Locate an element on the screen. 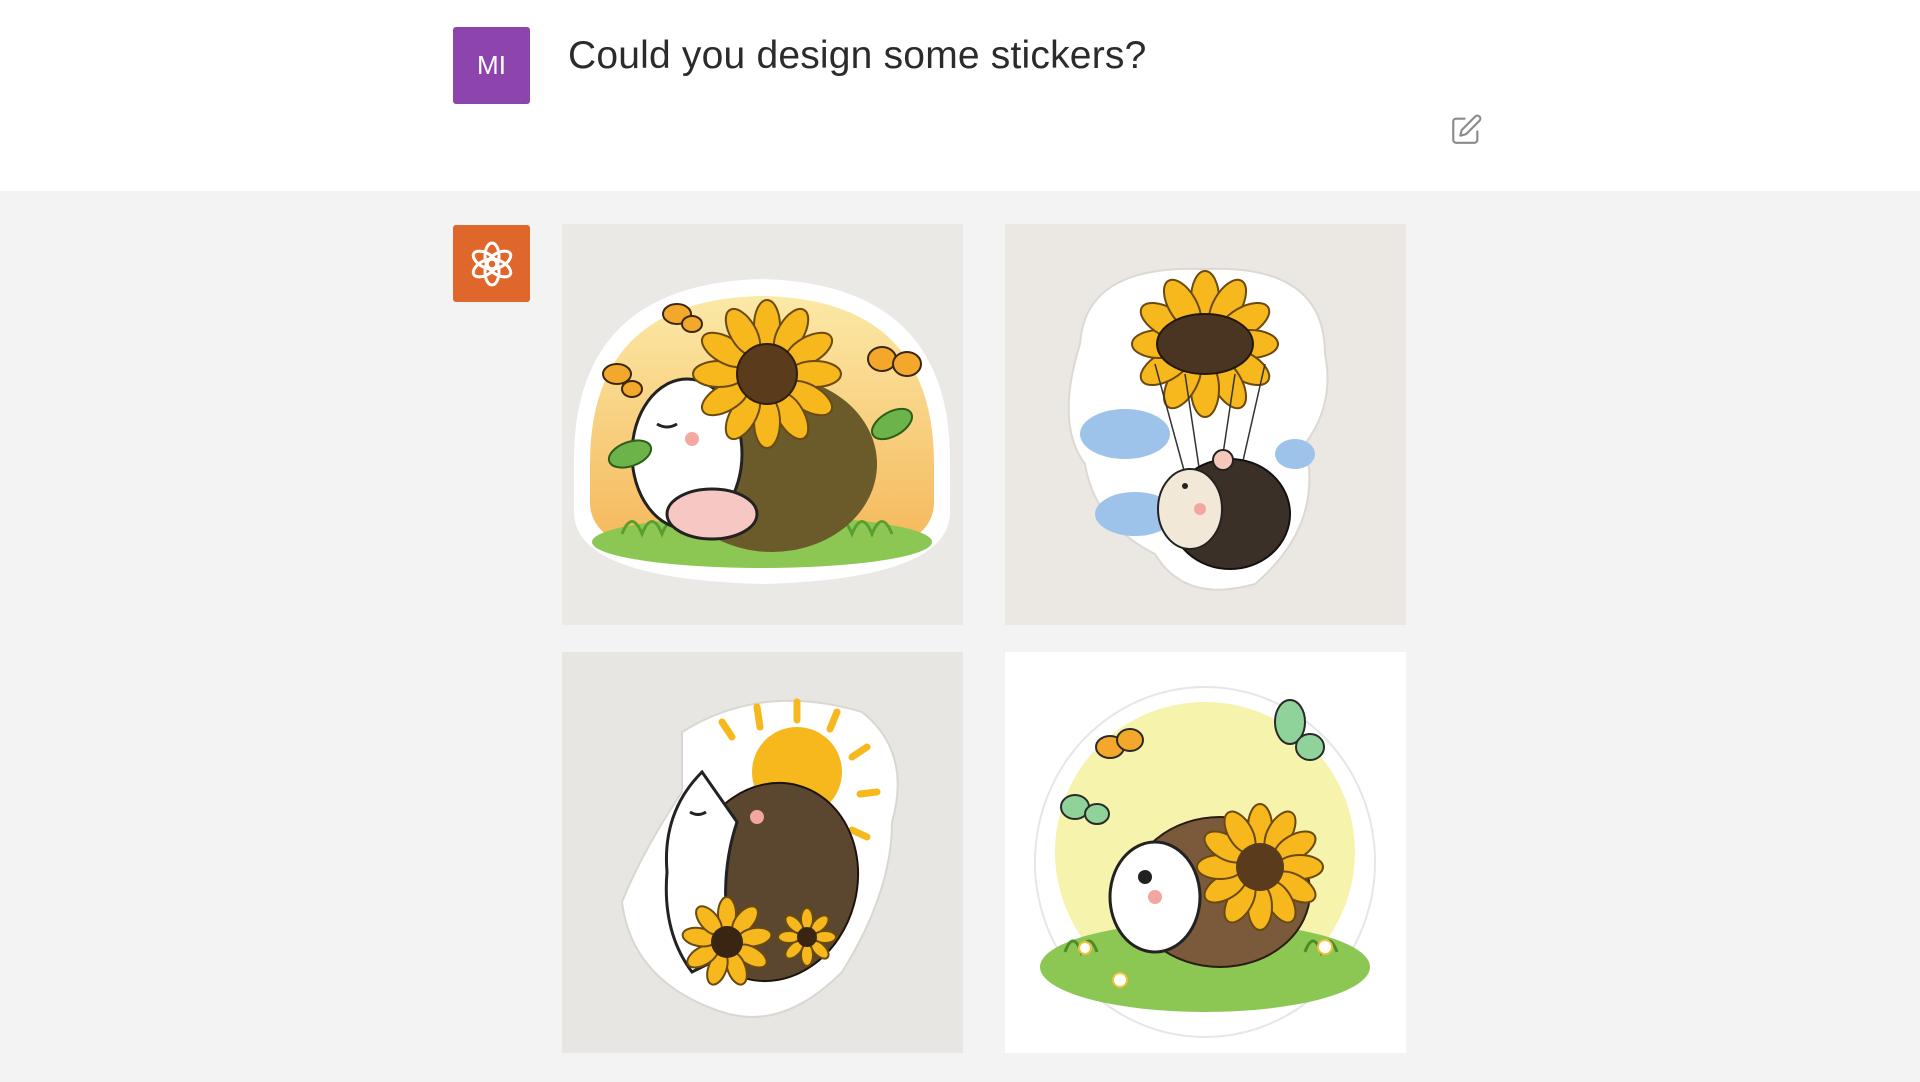 The image size is (1920, 1082). edit-icon is located at coordinates (1467, 129).